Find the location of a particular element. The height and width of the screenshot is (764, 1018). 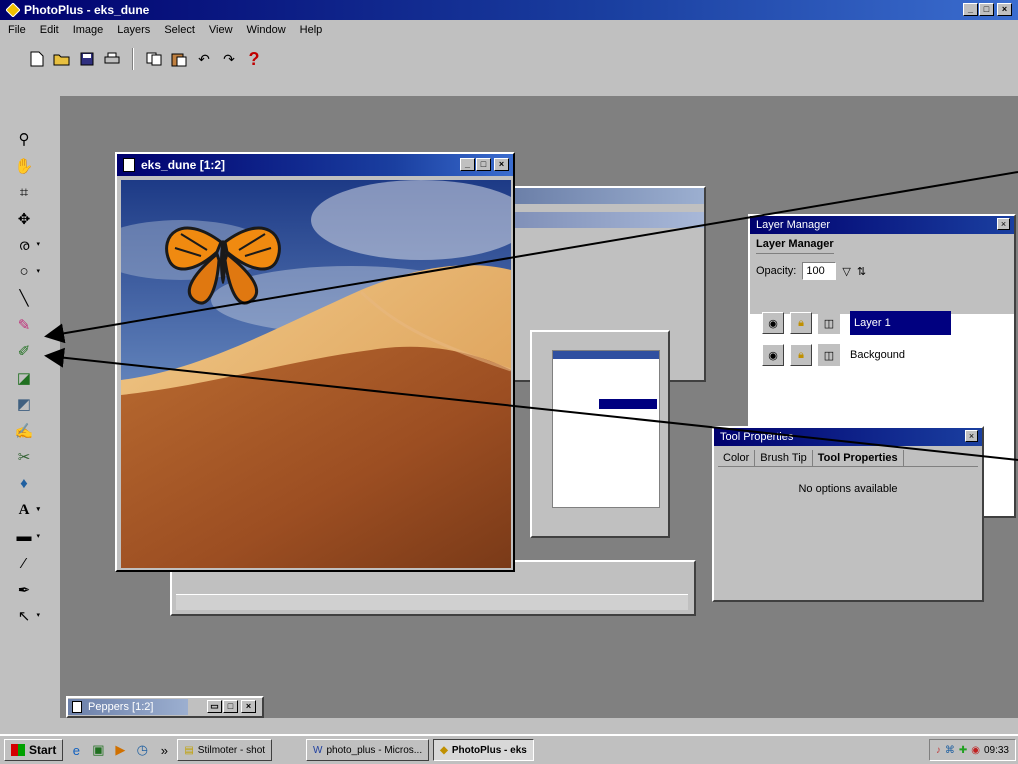

text-tool-icon: A ▾ is located at coordinates (24, 510).